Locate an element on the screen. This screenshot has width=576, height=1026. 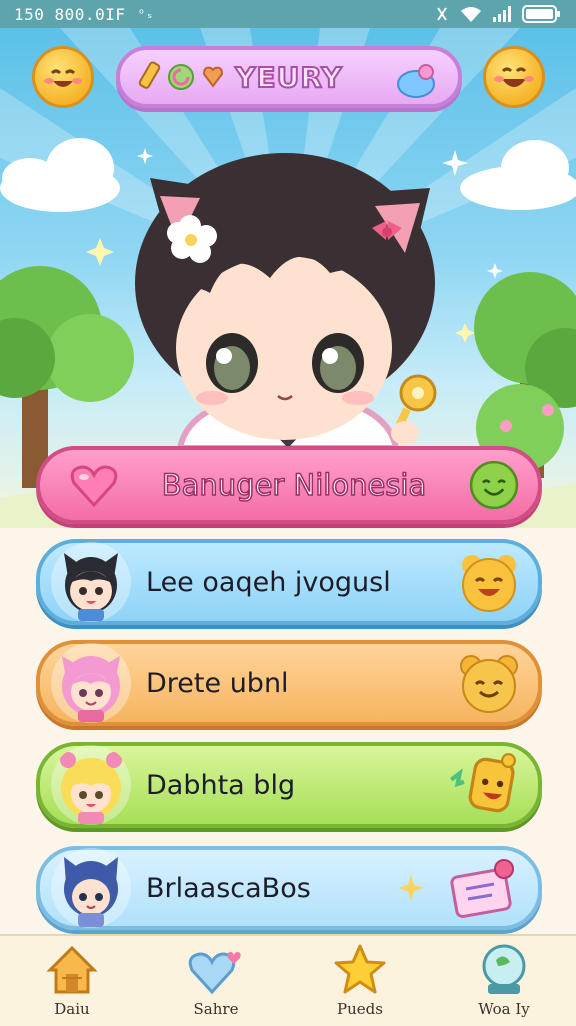
globe-icon is located at coordinates (504, 969).